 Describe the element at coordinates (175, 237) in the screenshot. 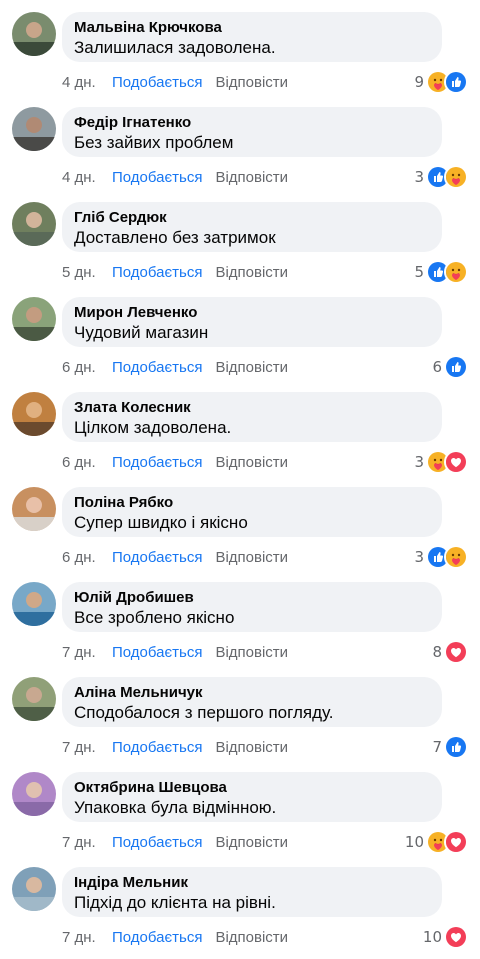

I see `comment-text: Доставлено без затримок` at that location.